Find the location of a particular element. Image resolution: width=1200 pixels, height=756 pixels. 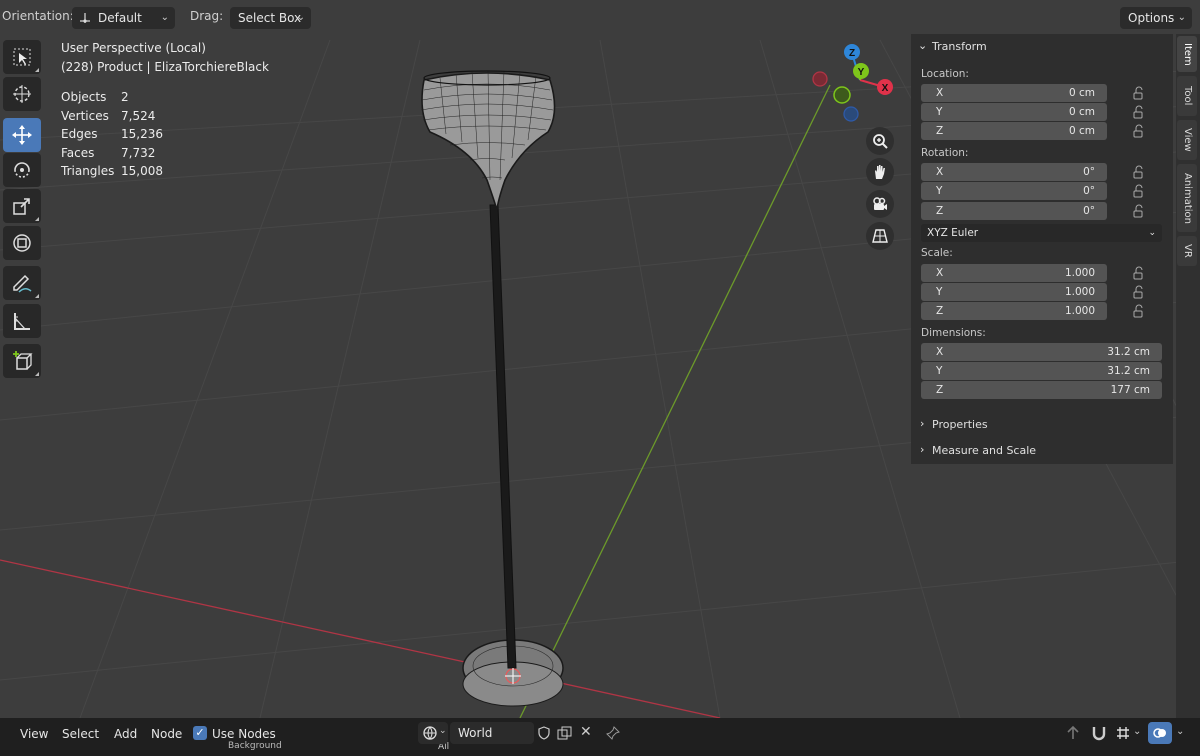

drag-value: Select Box is located at coordinates (270, 18).